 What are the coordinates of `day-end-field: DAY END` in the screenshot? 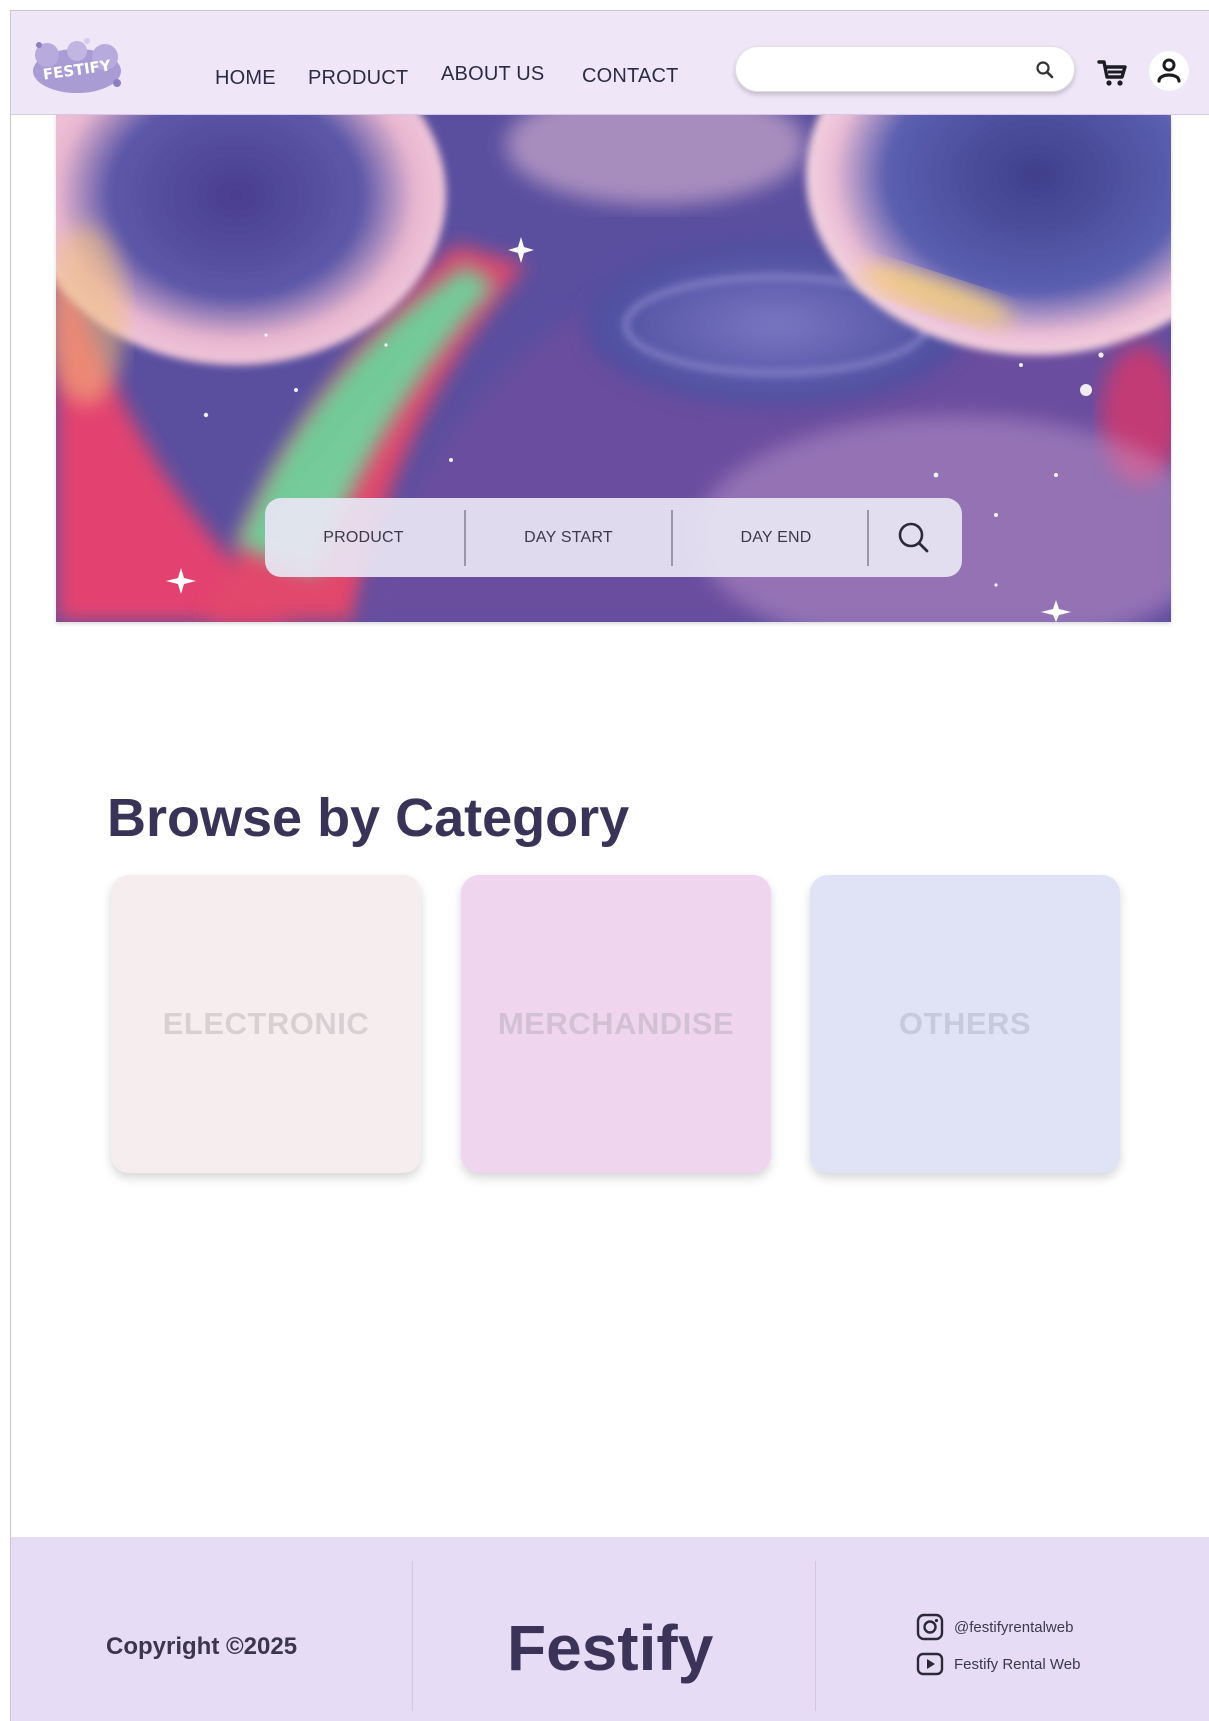 It's located at (776, 537).